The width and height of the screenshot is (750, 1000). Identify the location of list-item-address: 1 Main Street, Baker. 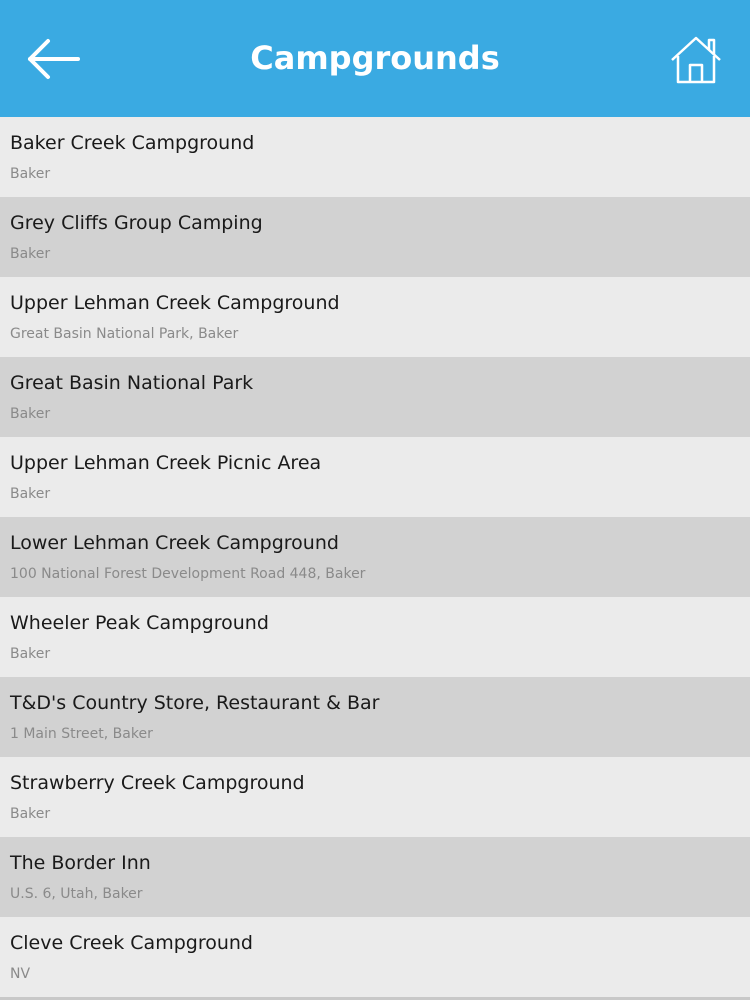
(81, 734).